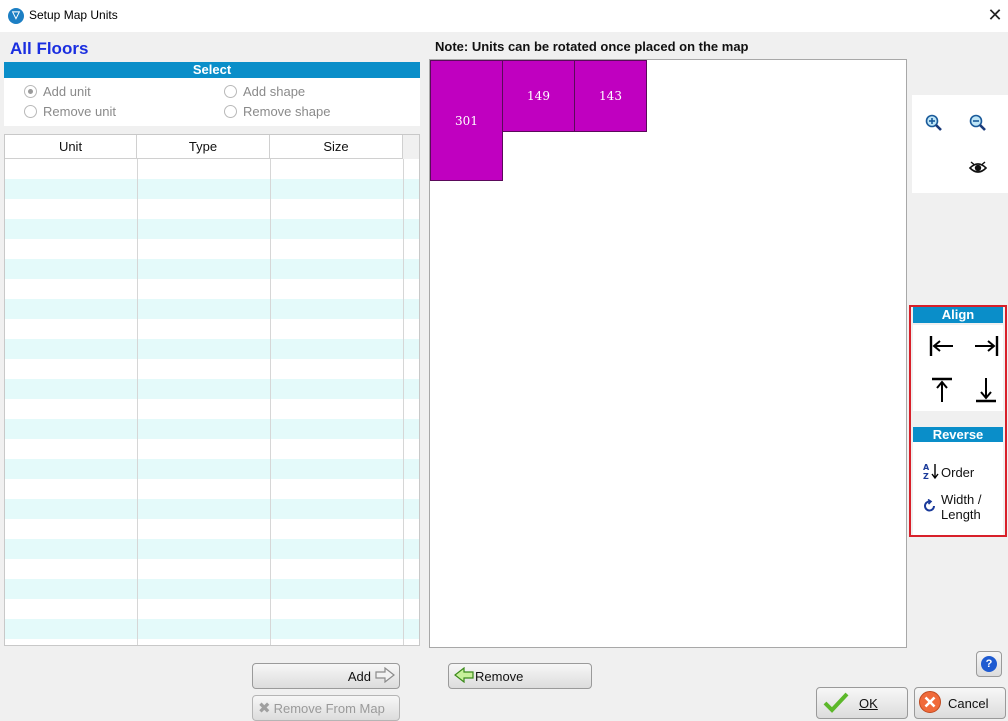 This screenshot has width=1008, height=721. I want to click on column-header-size: Size, so click(336, 146).